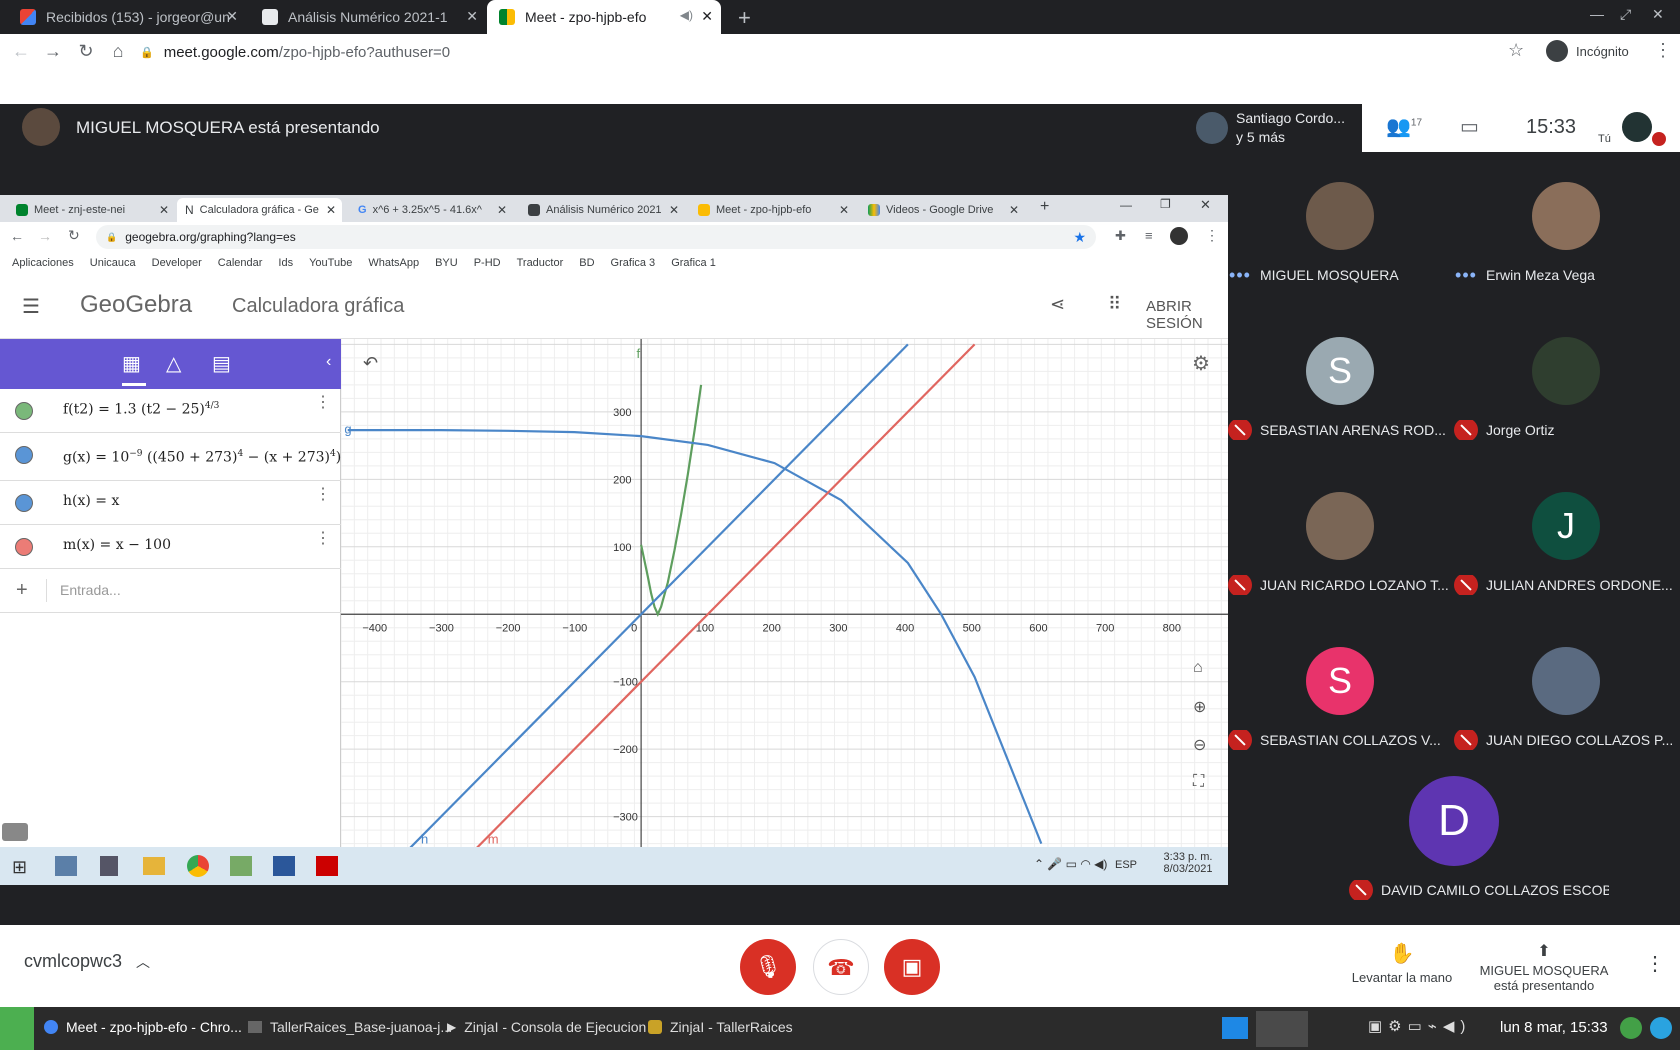 Image resolution: width=1680 pixels, height=1050 pixels. I want to click on shared-tab: Gx^6 + 3.25x^5 - 41.6x^ ✕, so click(431, 210).